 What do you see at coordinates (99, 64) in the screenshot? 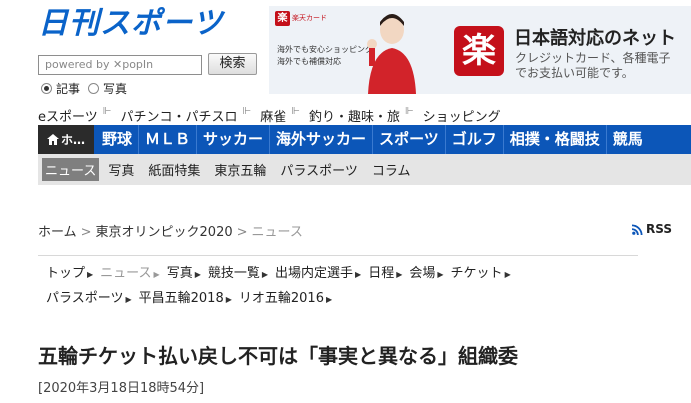
I see `search-placeholder: powered by ✕popIn` at bounding box center [99, 64].